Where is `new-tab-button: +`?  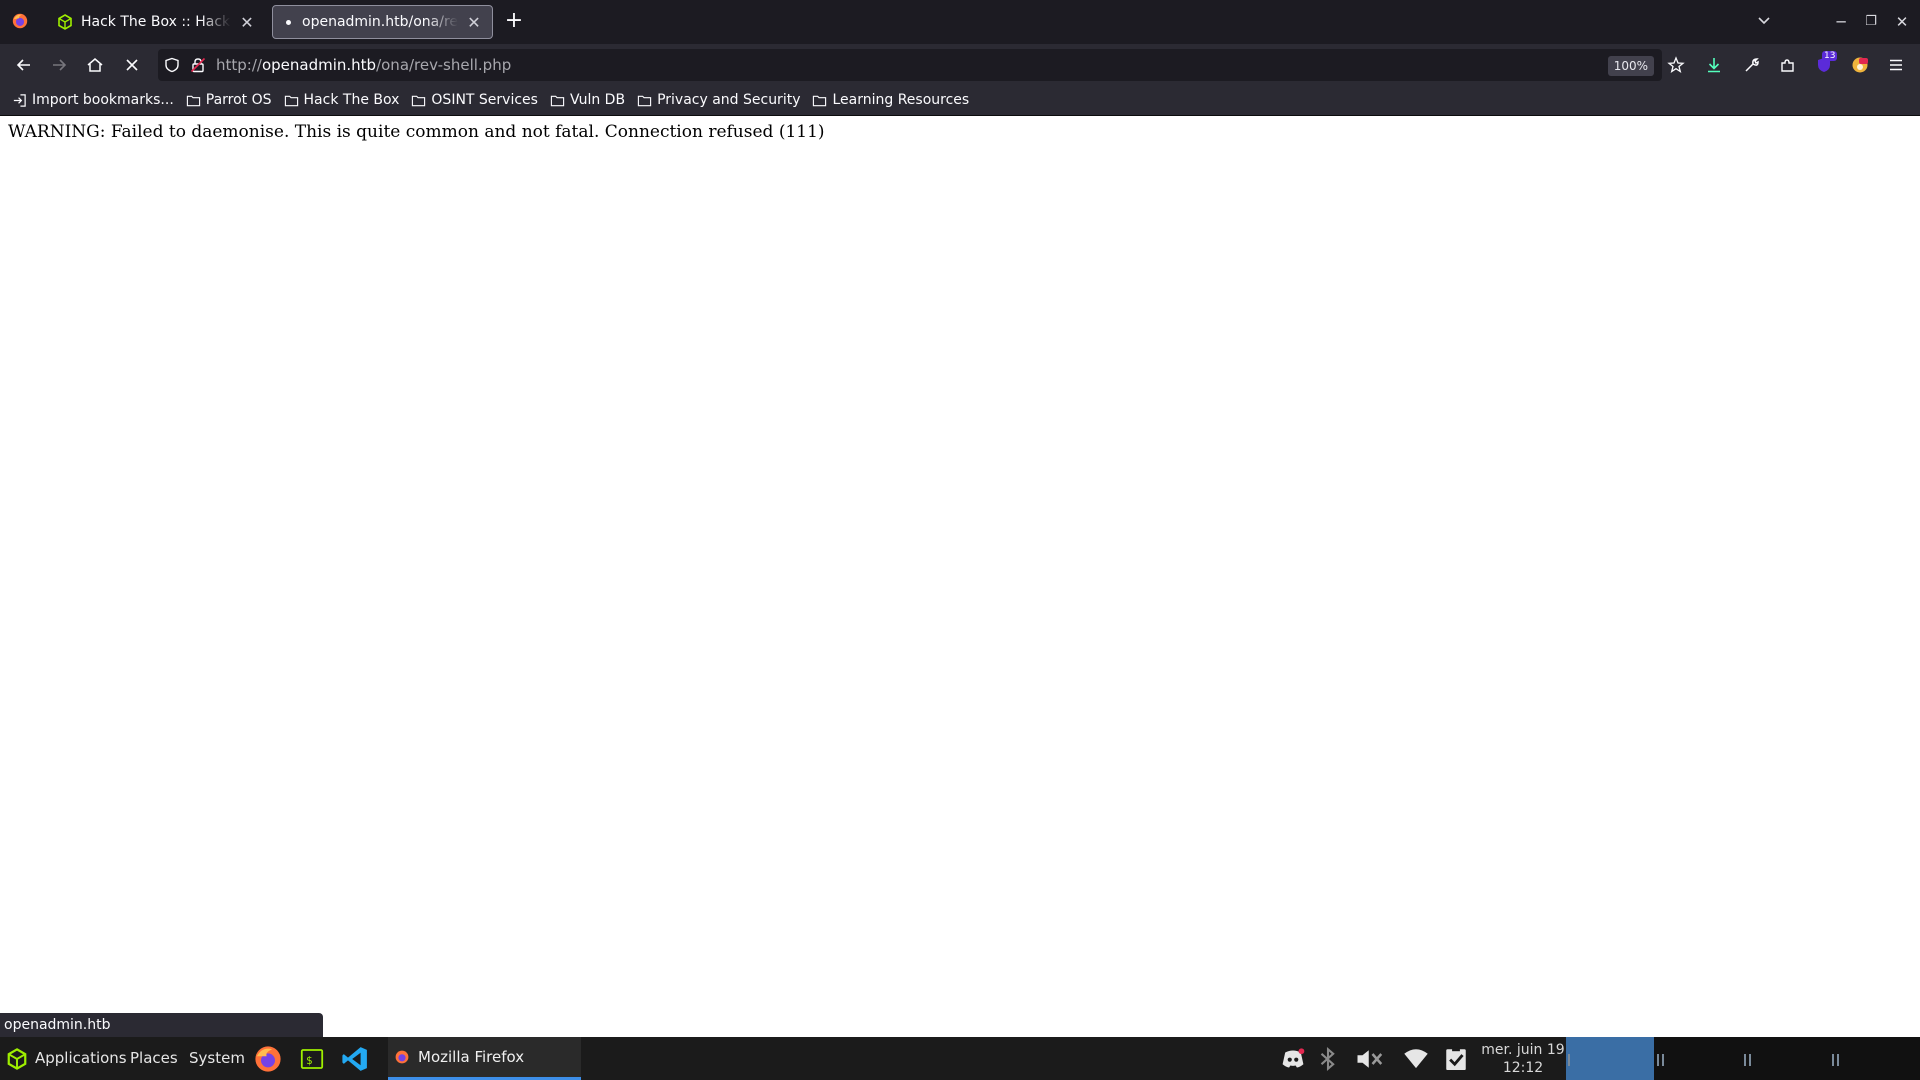 new-tab-button: + is located at coordinates (514, 22).